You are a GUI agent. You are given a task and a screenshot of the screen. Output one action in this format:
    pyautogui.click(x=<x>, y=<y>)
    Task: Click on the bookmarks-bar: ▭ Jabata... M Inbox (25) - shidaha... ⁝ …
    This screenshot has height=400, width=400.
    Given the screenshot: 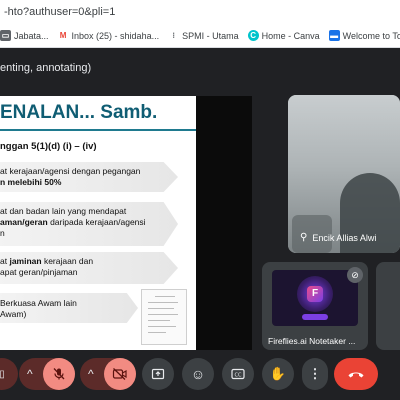 What is the action you would take?
    pyautogui.click(x=200, y=36)
    